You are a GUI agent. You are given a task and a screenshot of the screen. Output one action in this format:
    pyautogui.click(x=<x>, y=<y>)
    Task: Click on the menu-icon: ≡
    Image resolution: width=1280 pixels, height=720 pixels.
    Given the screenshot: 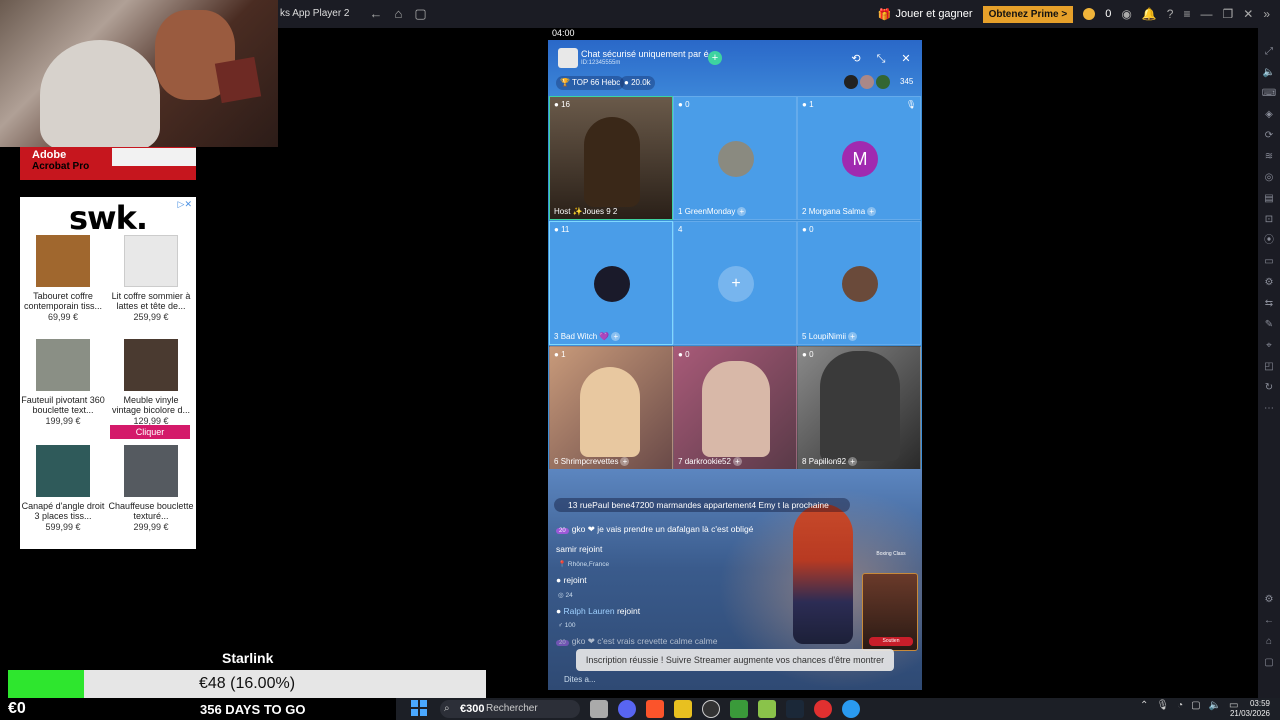 What is the action you would take?
    pyautogui.click(x=1186, y=14)
    